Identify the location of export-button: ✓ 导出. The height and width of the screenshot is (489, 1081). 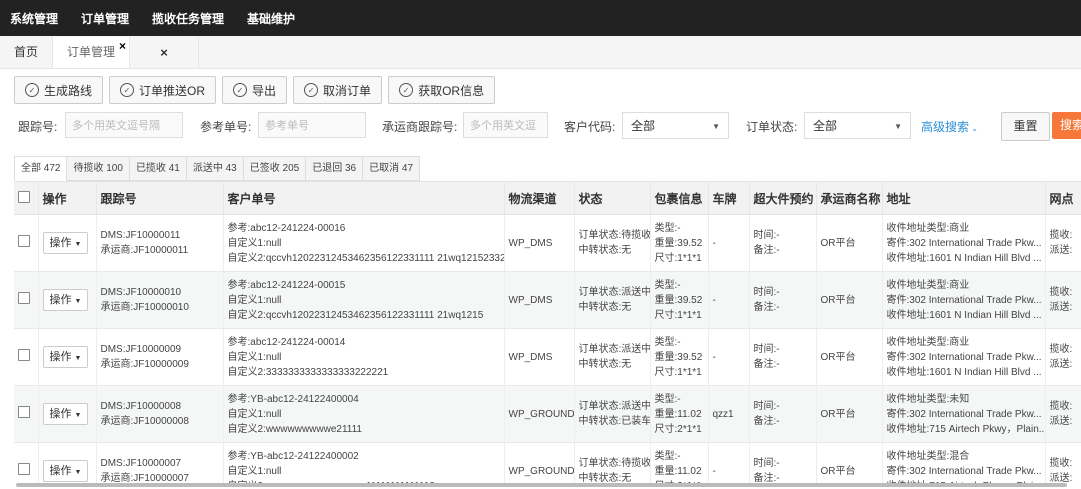
(255, 90).